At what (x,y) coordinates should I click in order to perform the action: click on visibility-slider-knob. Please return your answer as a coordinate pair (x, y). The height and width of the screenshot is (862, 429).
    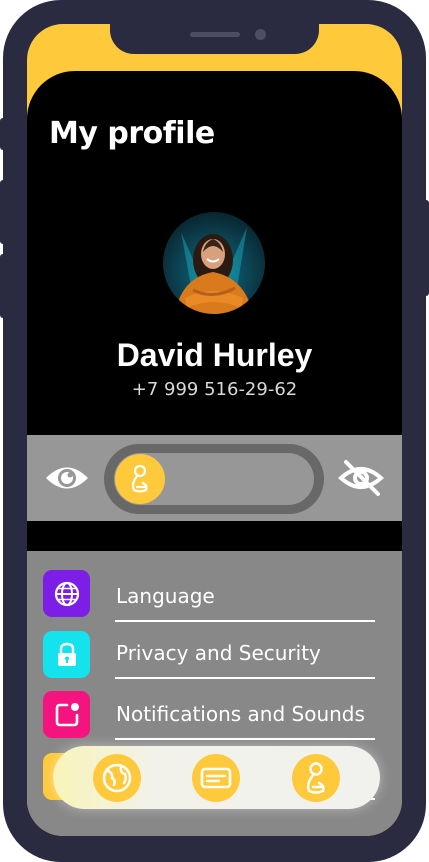
    Looking at the image, I should click on (140, 479).